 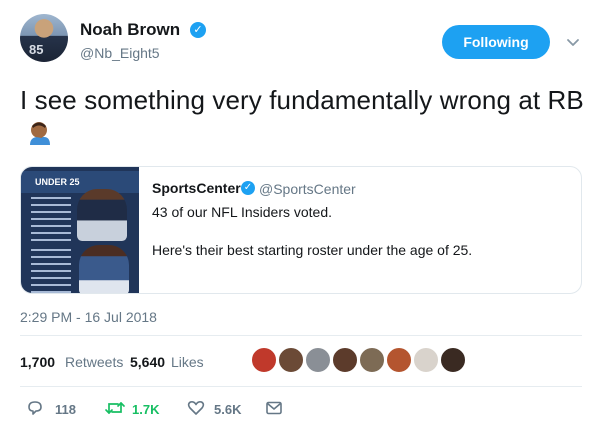 I want to click on author-avatar: 85, so click(x=44, y=38).